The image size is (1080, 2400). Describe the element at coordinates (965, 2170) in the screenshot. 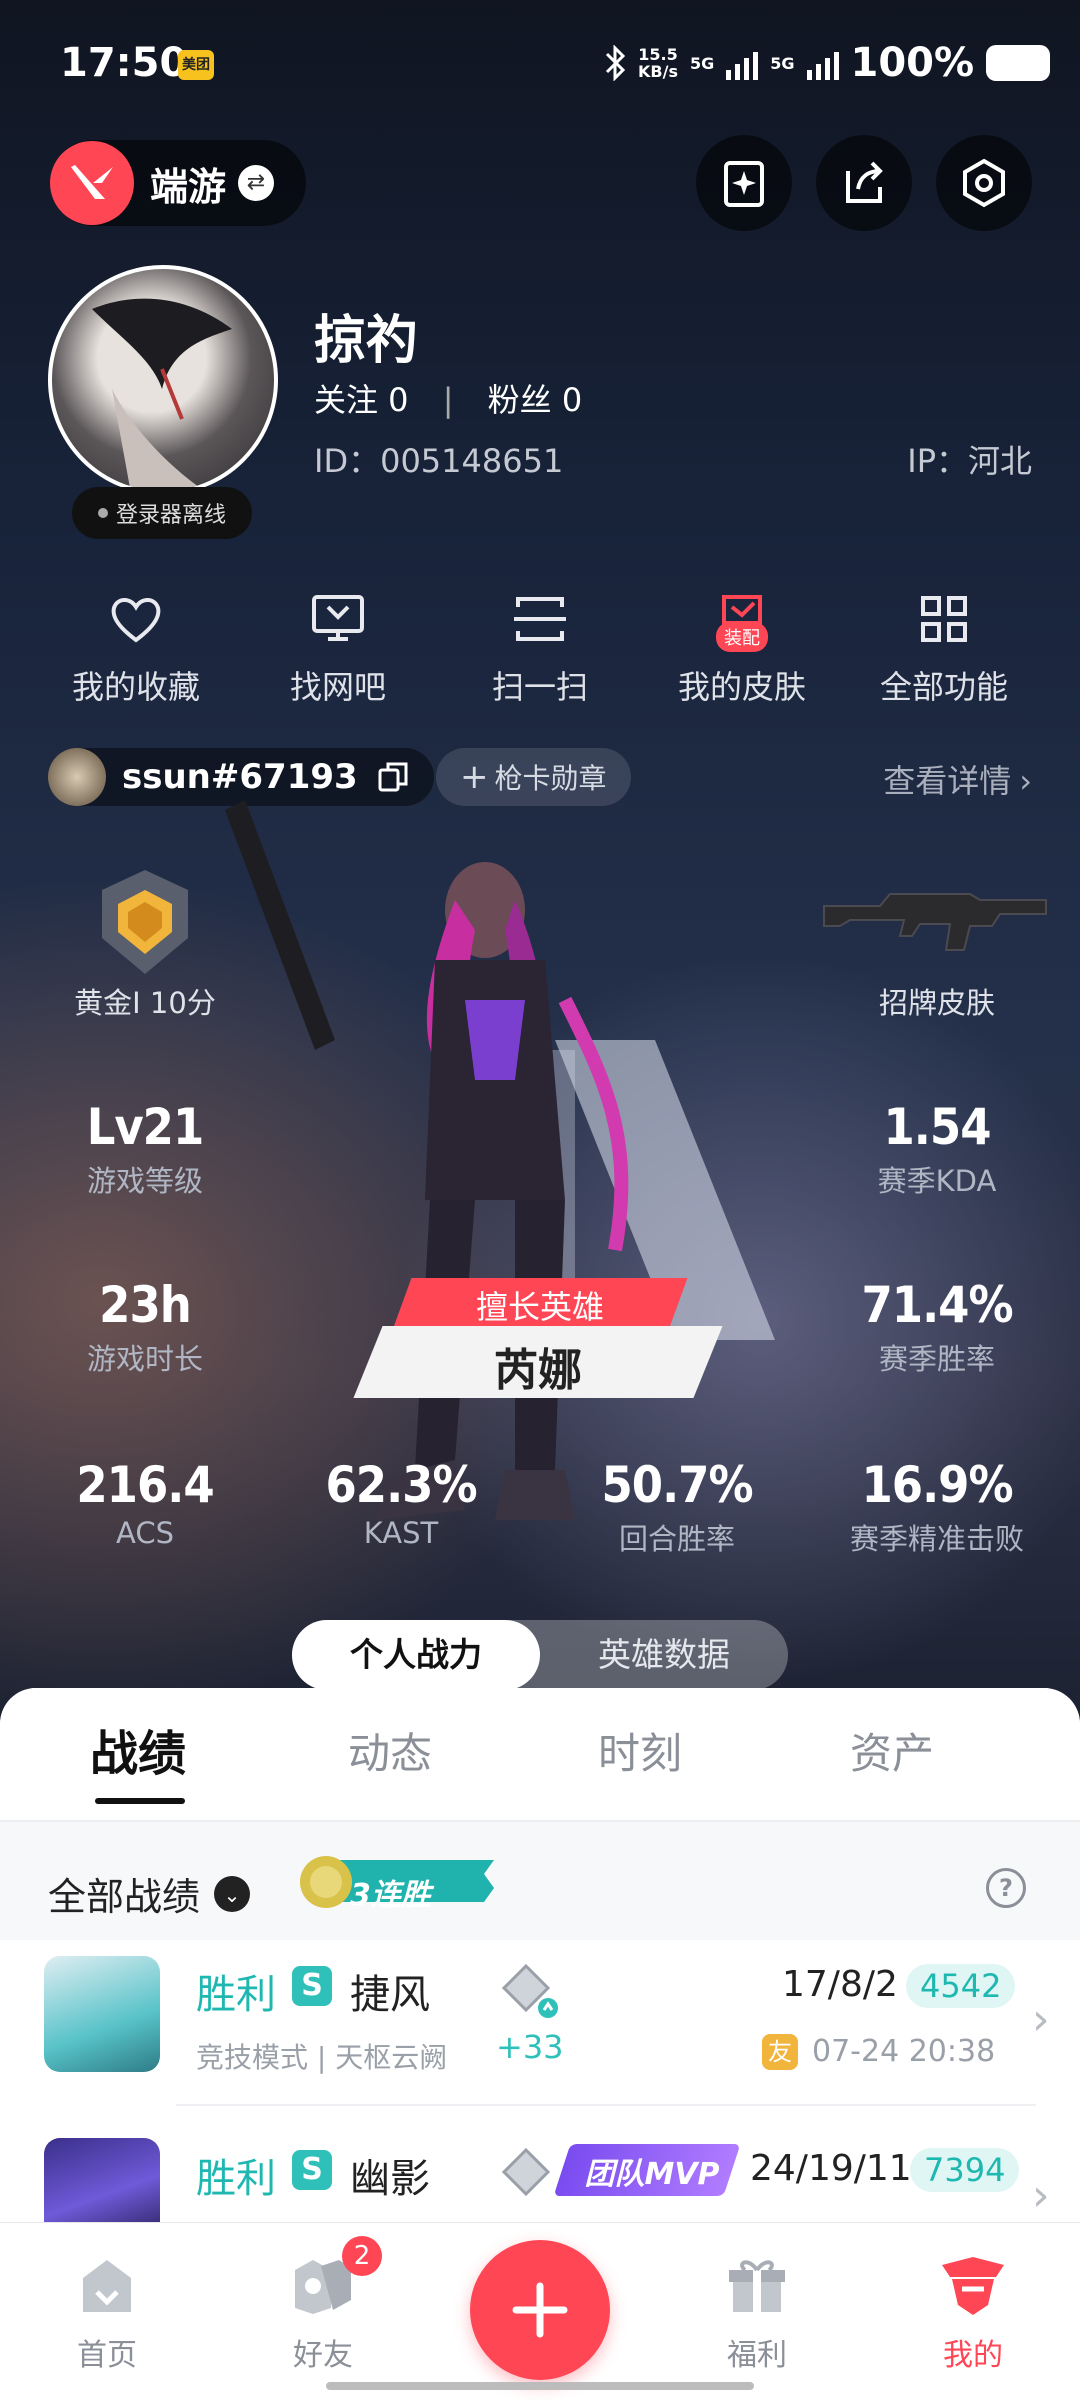

I see `match-score: 7394` at that location.